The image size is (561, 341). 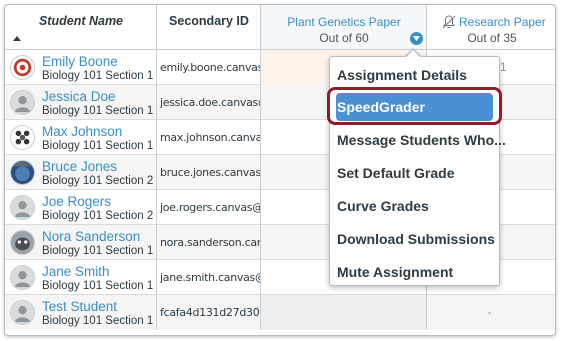 What do you see at coordinates (82, 131) in the screenshot?
I see `student-name-link: Max Johnson` at bounding box center [82, 131].